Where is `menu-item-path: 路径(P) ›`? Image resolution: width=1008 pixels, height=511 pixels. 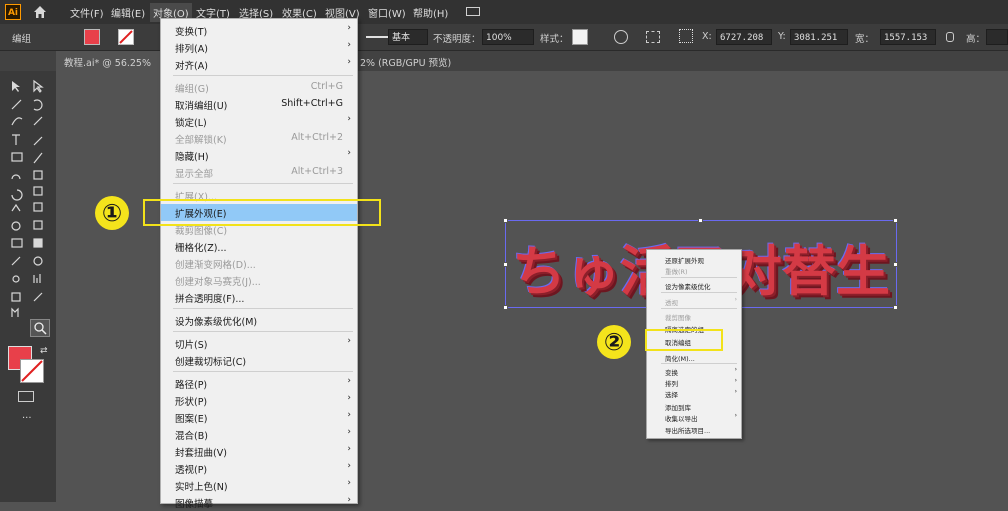 menu-item-path: 路径(P) › is located at coordinates (259, 383).